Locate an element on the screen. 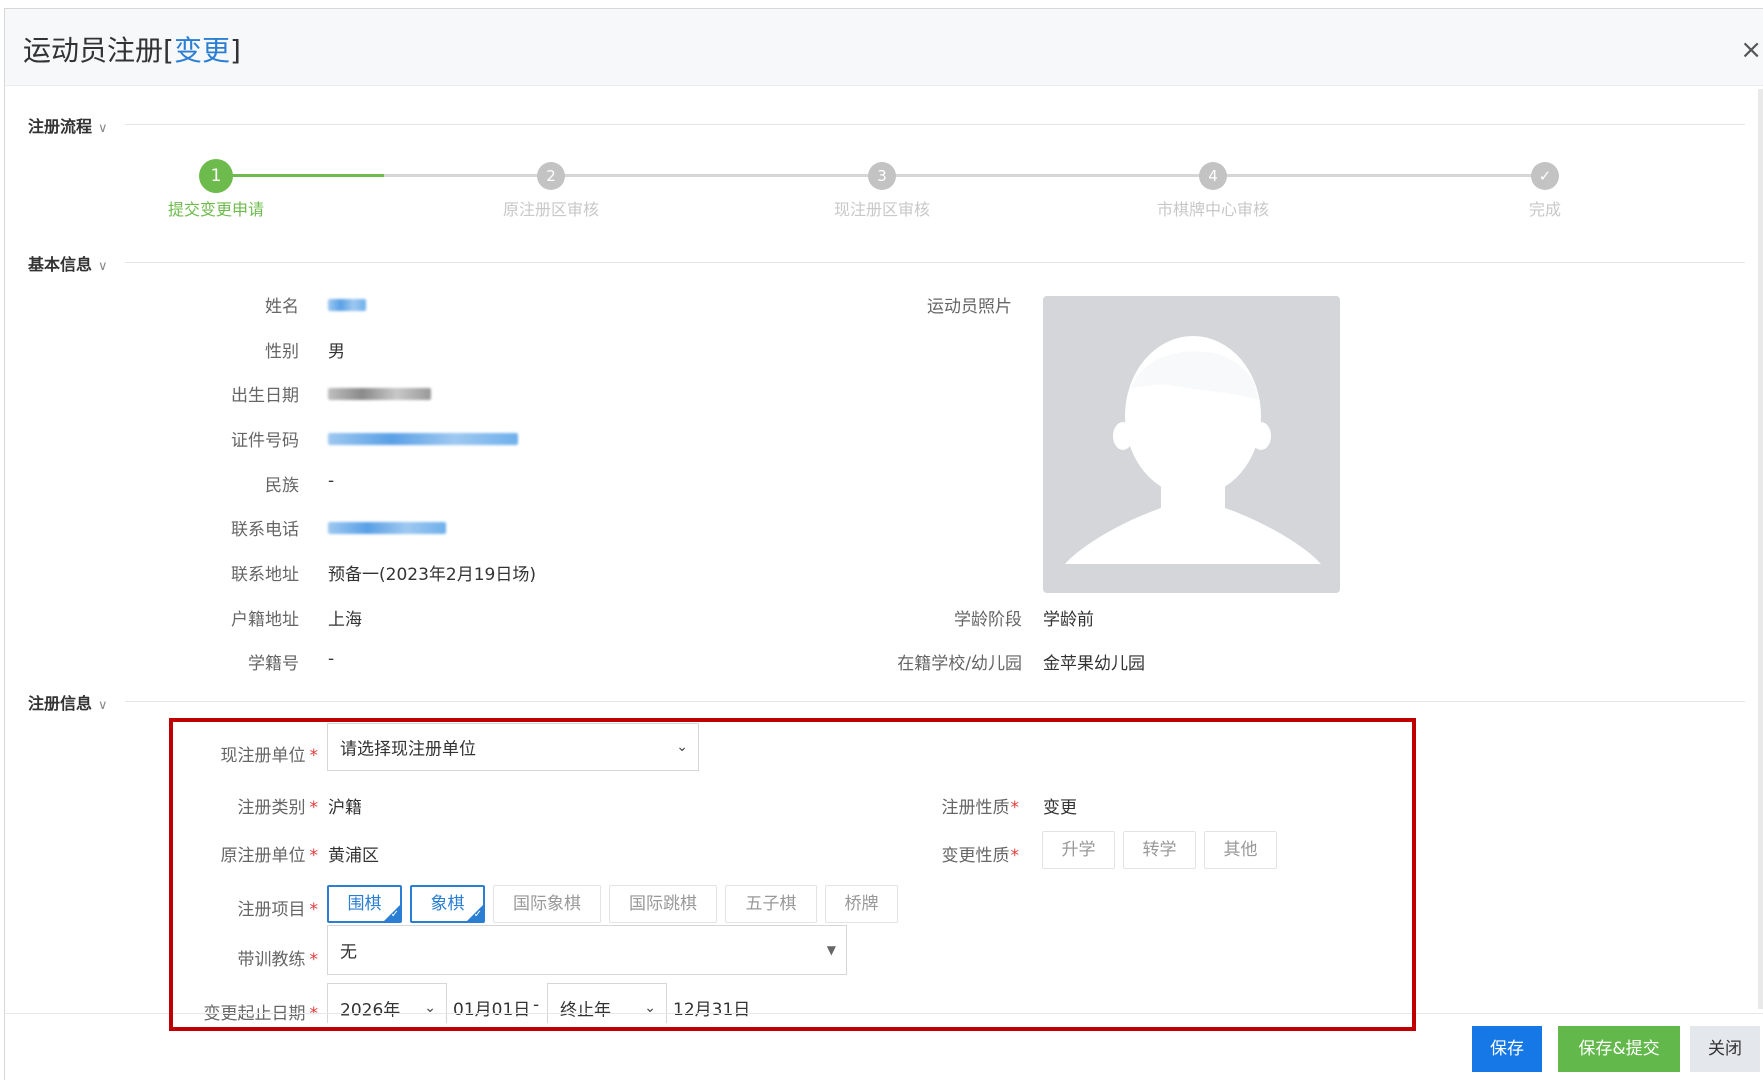  change-nature-option-upgrade: 升学 is located at coordinates (1078, 850).